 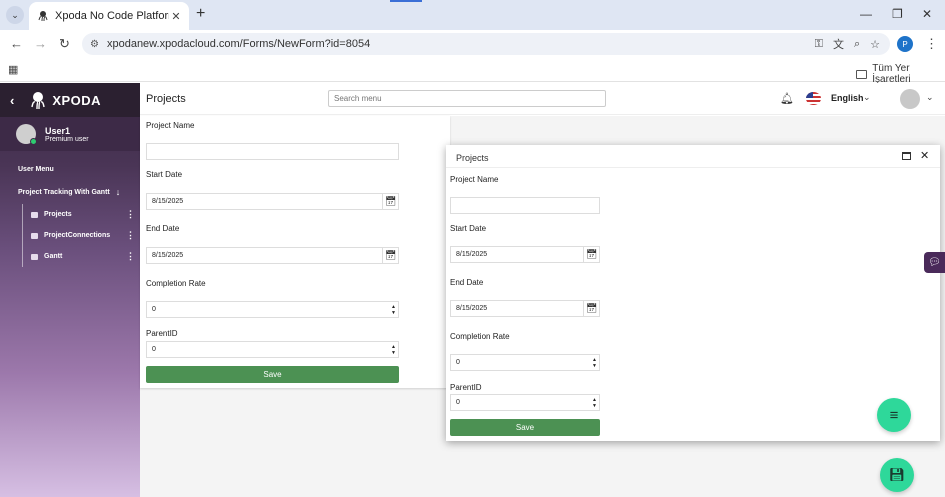 I want to click on sidebar-item-projectconnections: ProjectConnections ⋮, so click(x=81, y=235).